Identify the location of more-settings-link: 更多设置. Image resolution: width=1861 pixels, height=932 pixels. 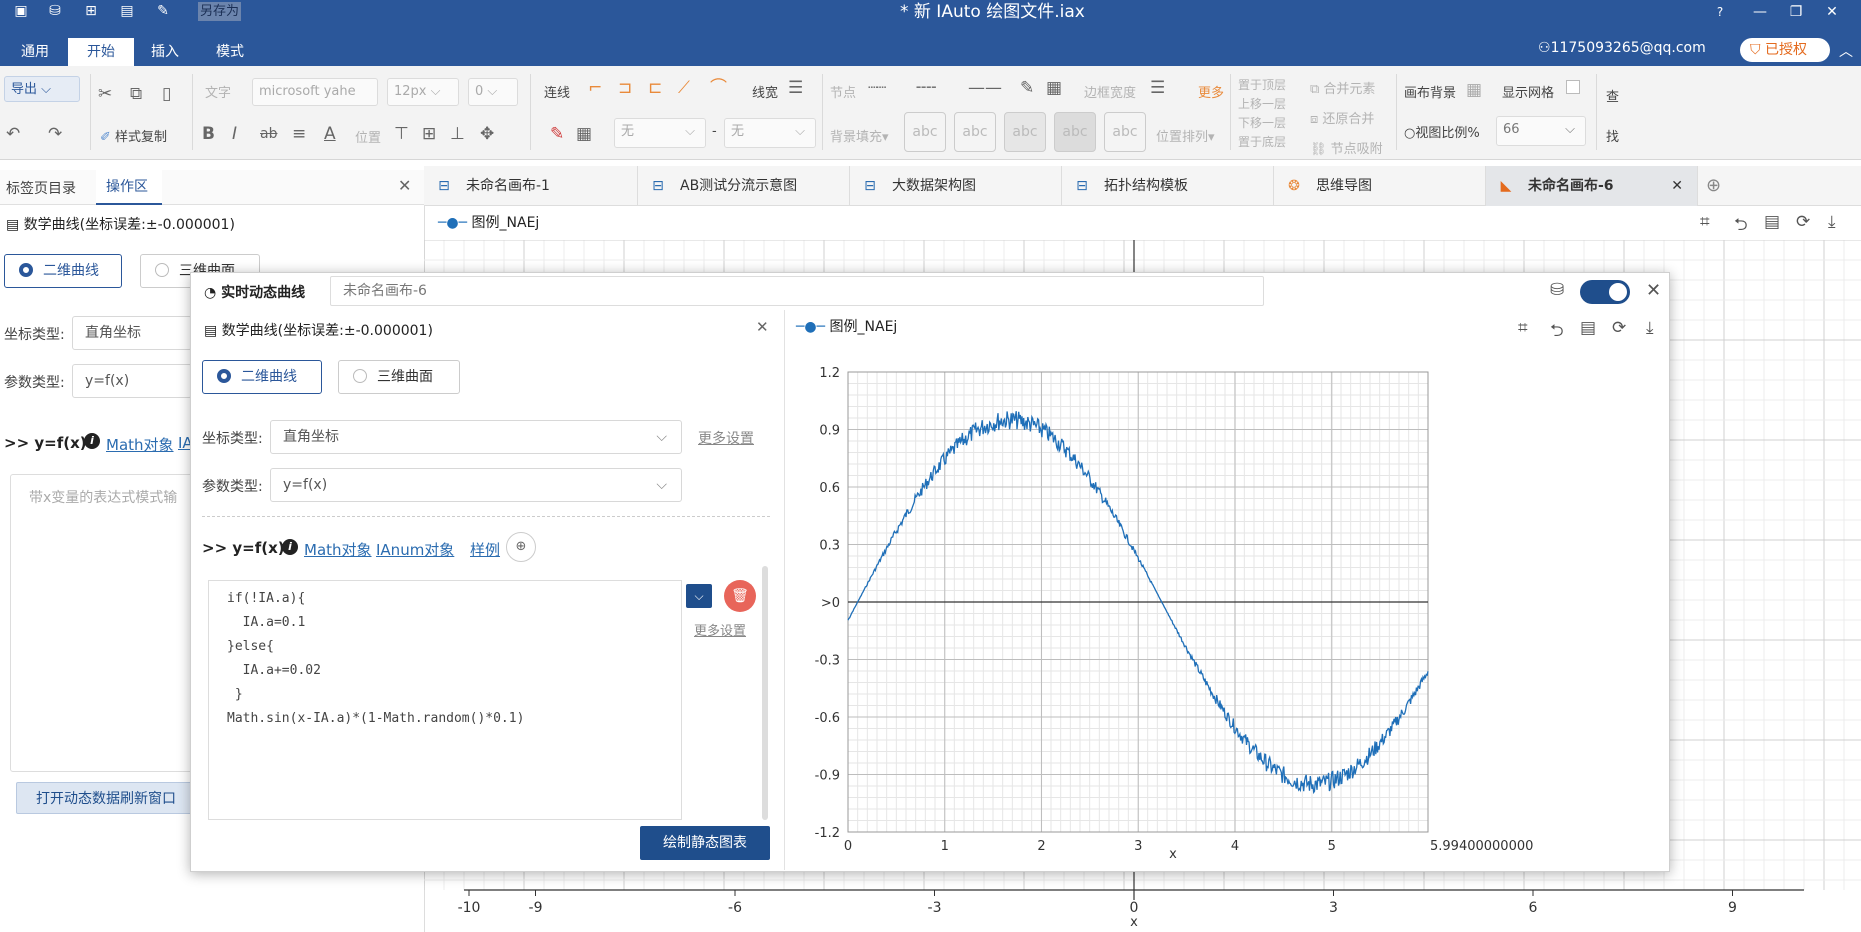
(726, 438).